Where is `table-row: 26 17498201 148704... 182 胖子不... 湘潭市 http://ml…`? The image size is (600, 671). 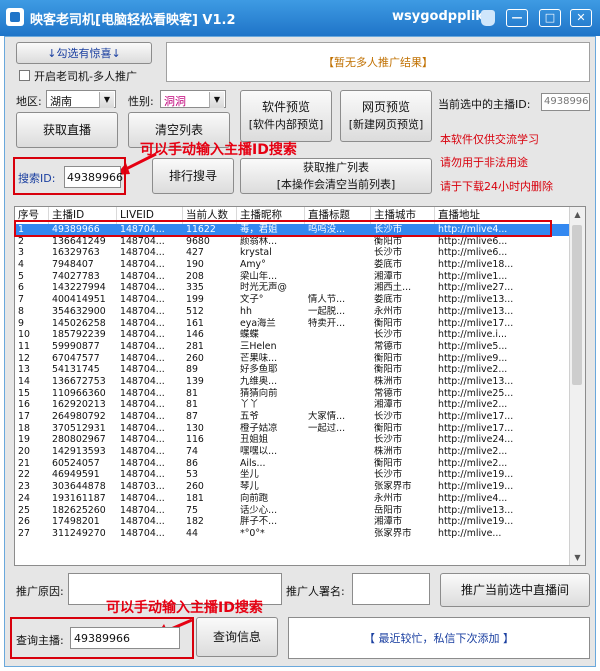 table-row: 26 17498201 148704... 182 胖子不... 湘潭市 http://ml… is located at coordinates (293, 522).